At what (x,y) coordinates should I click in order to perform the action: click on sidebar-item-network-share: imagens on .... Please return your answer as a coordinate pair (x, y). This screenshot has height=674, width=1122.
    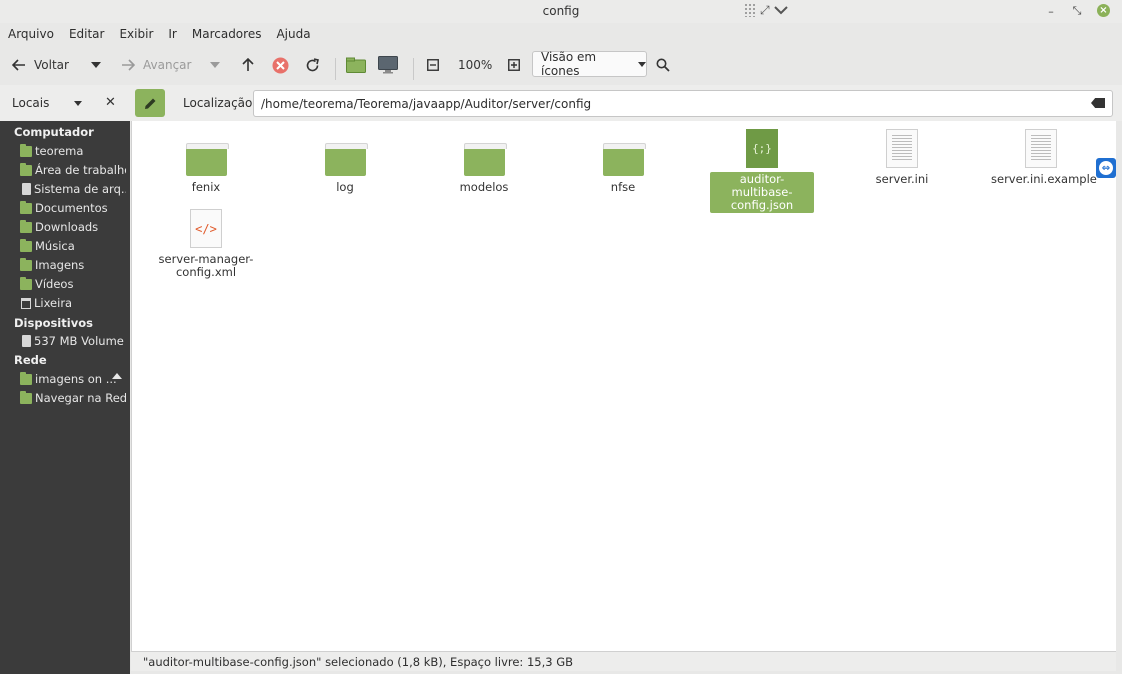
    Looking at the image, I should click on (73, 379).